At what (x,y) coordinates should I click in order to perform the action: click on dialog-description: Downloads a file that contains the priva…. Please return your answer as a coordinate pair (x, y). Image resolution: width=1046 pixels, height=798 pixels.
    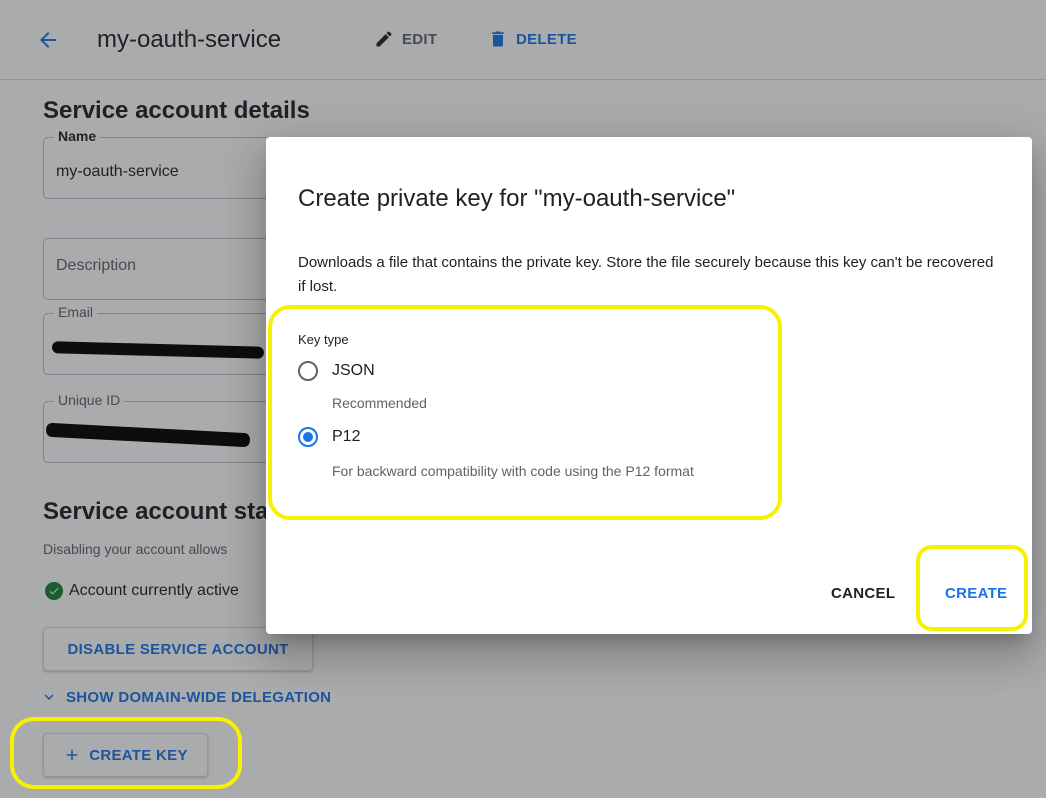
    Looking at the image, I should click on (646, 274).